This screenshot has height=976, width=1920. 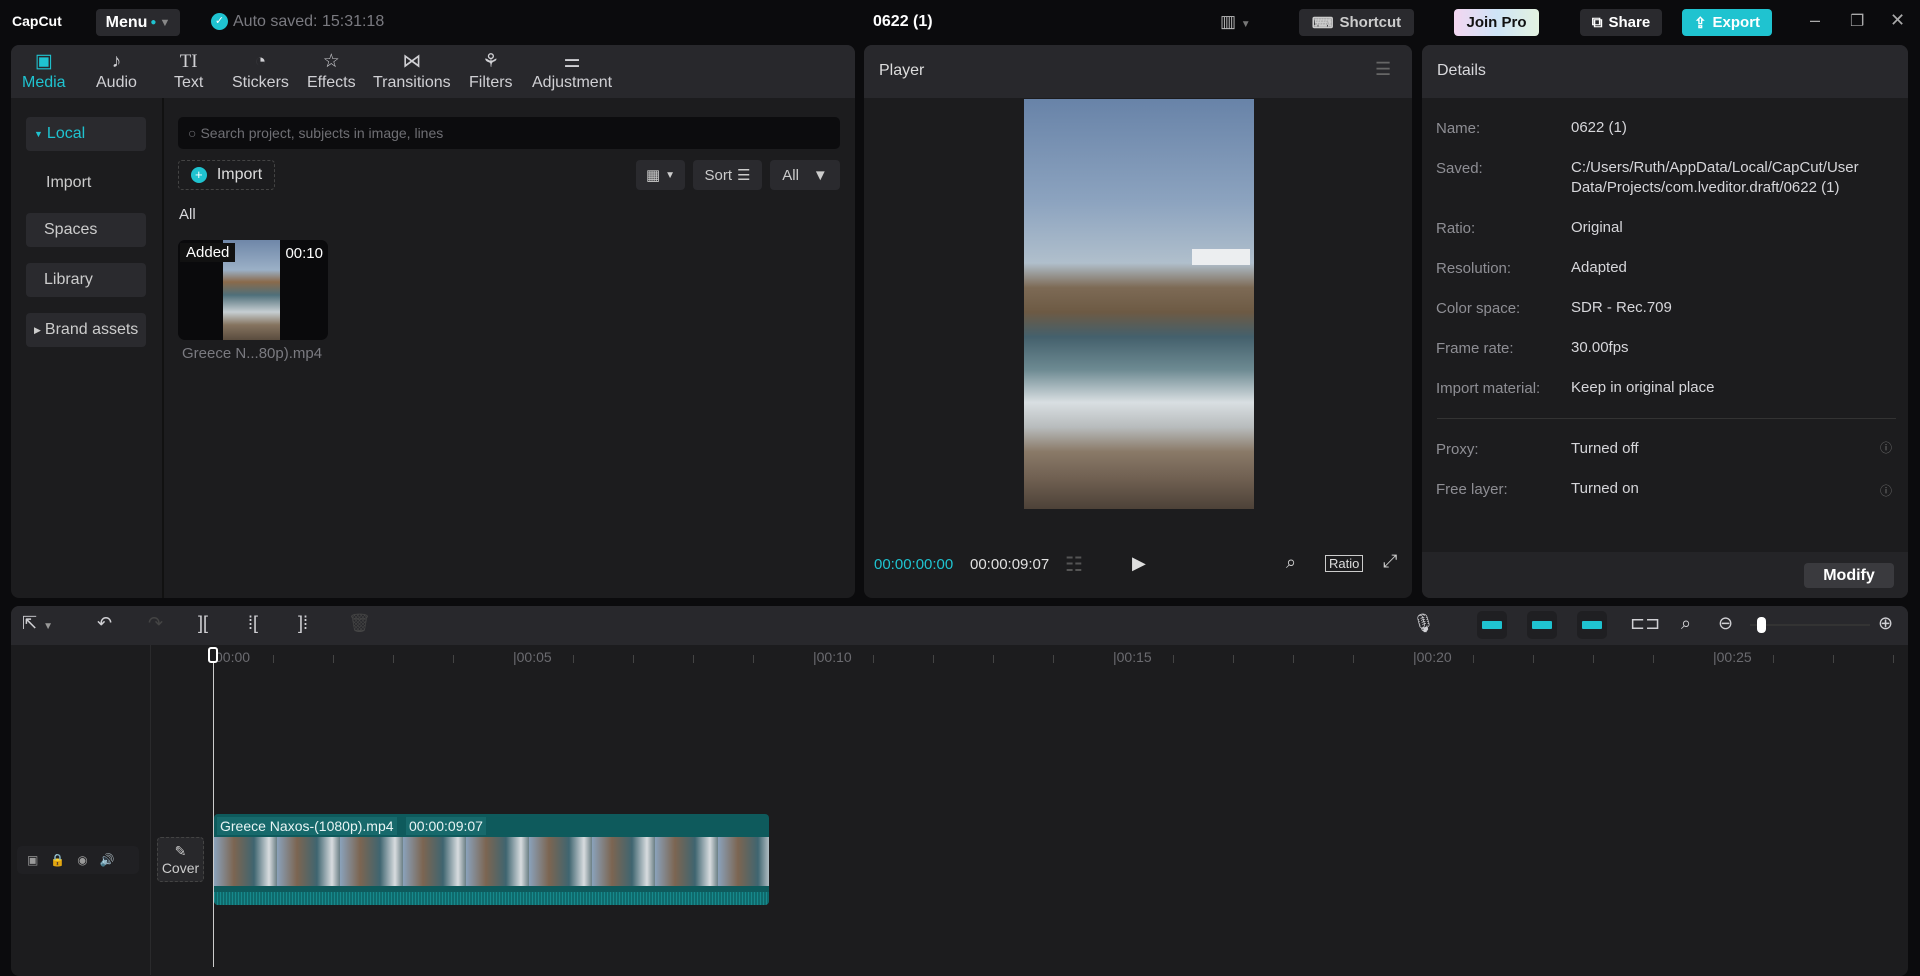 I want to click on detail-label: Name:, so click(x=1458, y=128).